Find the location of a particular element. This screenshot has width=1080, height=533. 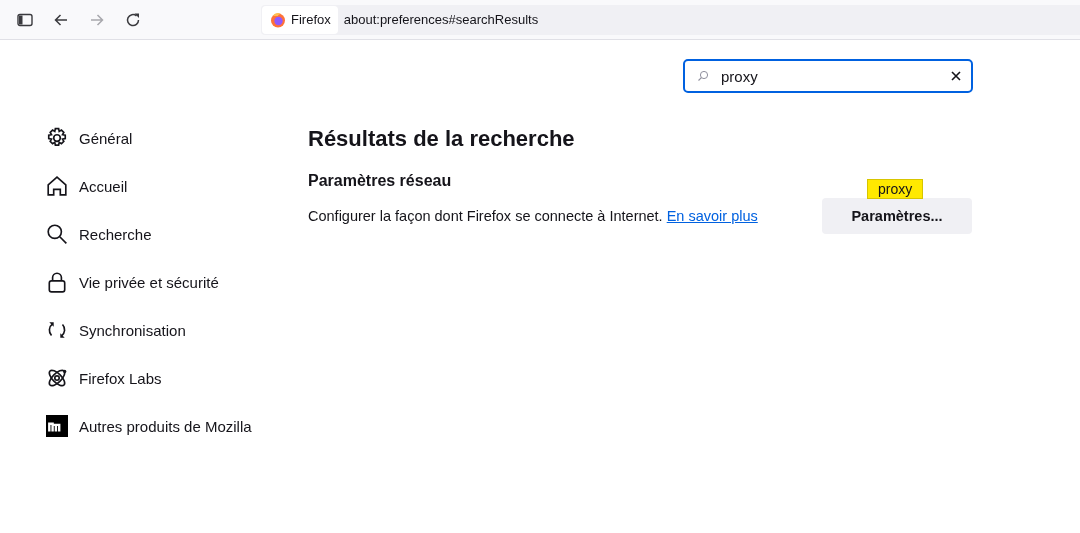

sidebar-item: Général is located at coordinates (89, 138).